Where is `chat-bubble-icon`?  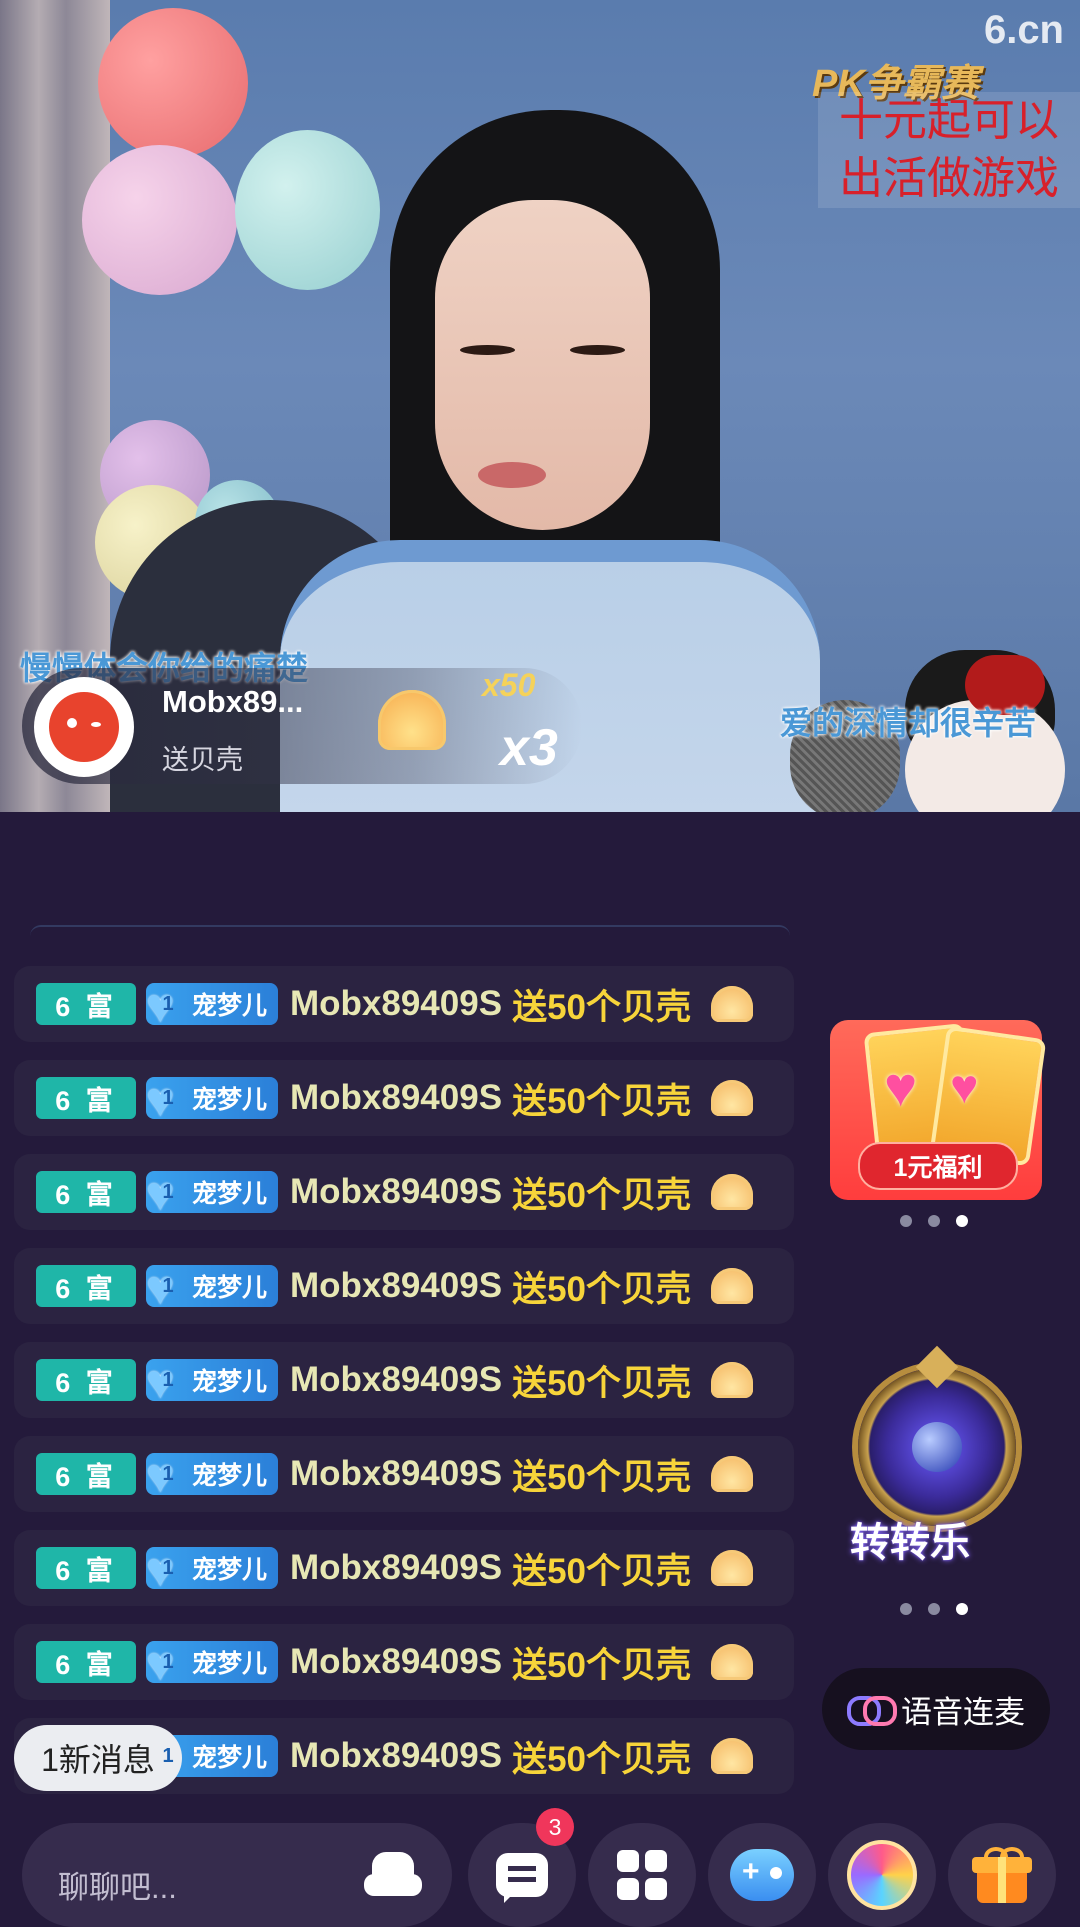 chat-bubble-icon is located at coordinates (522, 1878).